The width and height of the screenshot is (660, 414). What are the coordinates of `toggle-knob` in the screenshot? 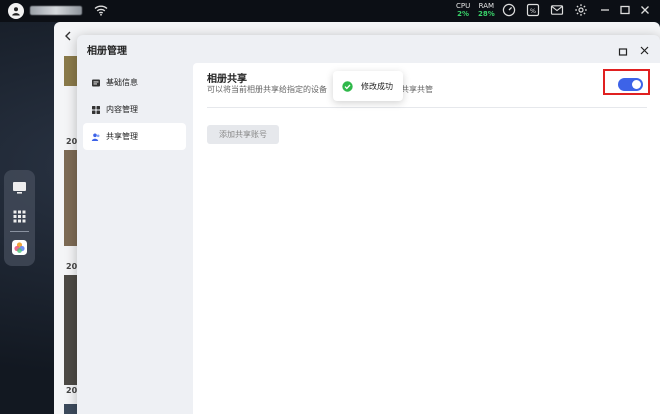 It's located at (636, 84).